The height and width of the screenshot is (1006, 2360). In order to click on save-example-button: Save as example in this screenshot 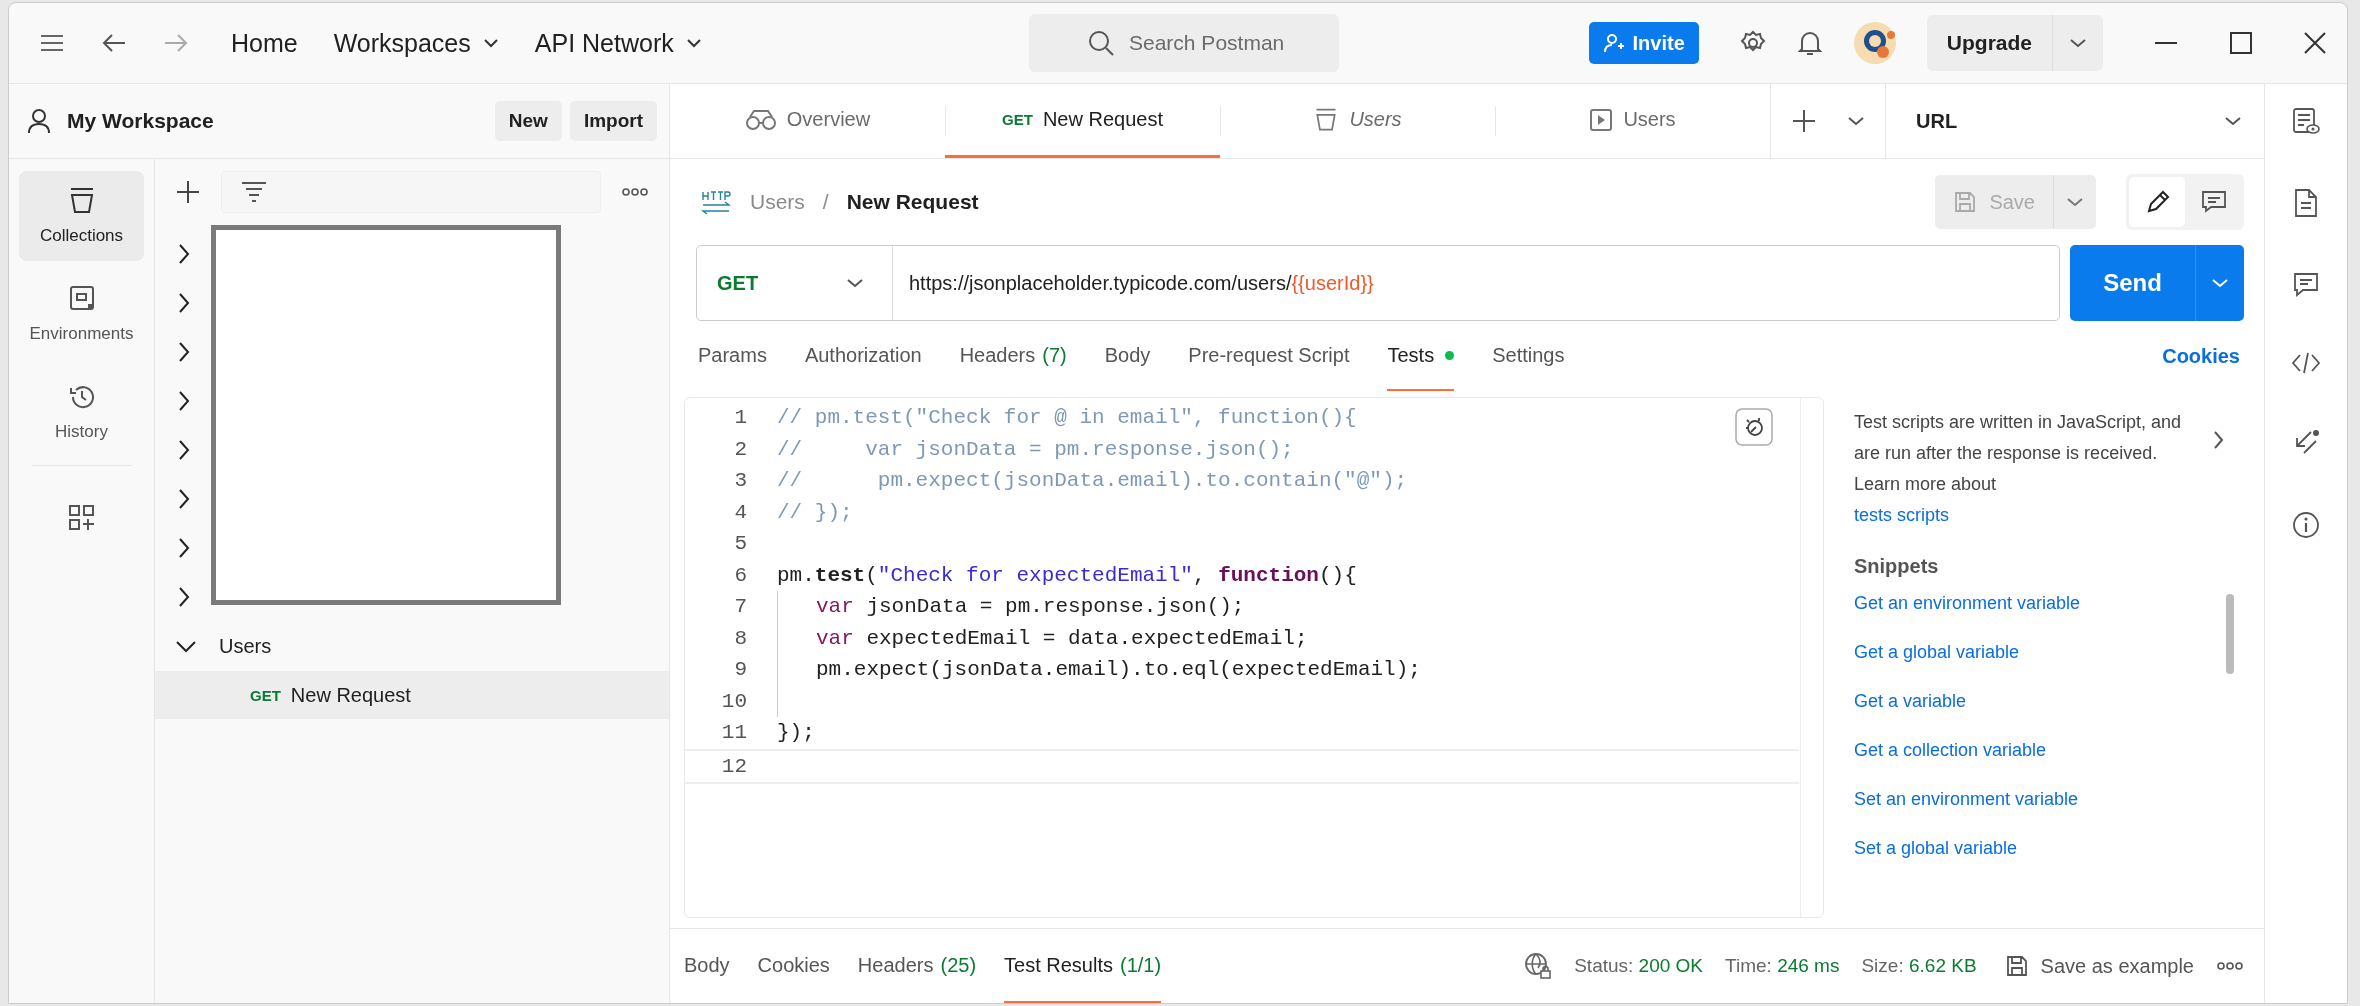, I will do `click(2099, 966)`.